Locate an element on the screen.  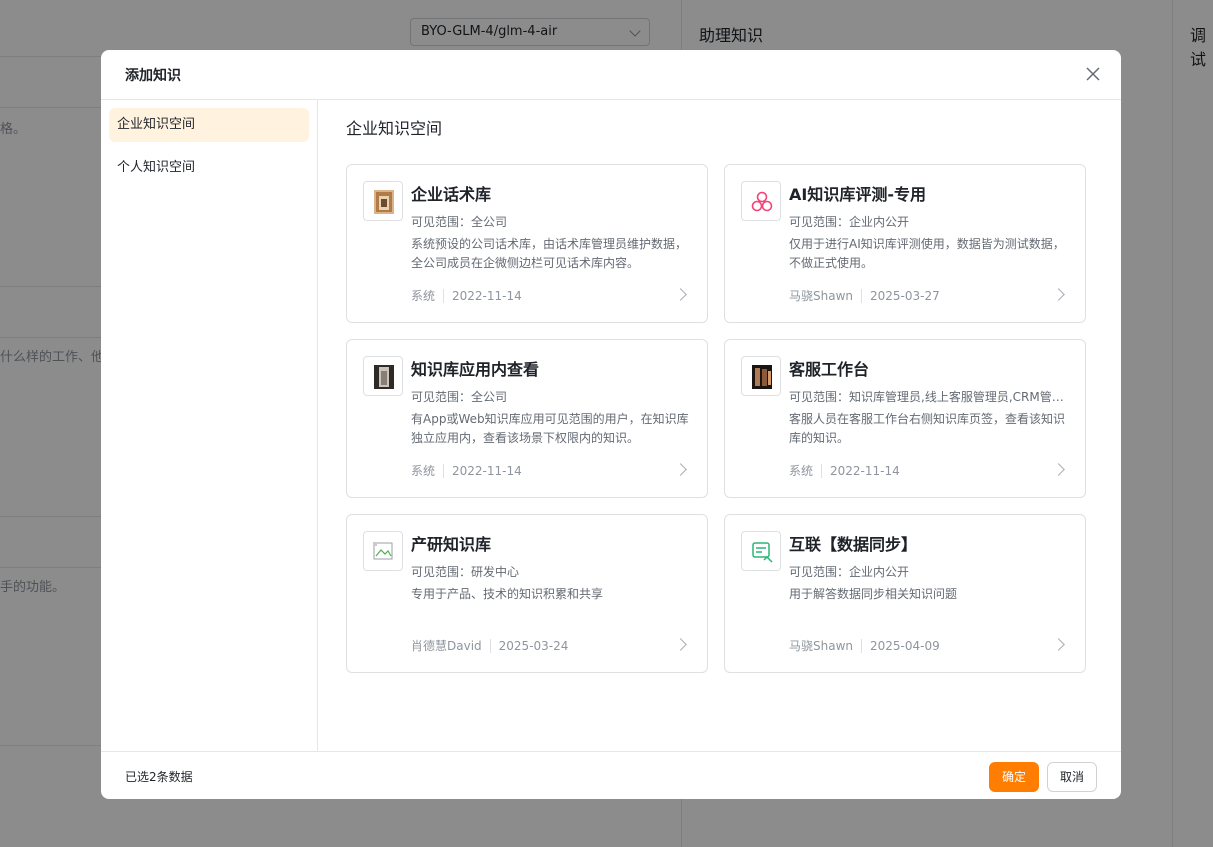
dialog-title: 添加知识 is located at coordinates (153, 76).